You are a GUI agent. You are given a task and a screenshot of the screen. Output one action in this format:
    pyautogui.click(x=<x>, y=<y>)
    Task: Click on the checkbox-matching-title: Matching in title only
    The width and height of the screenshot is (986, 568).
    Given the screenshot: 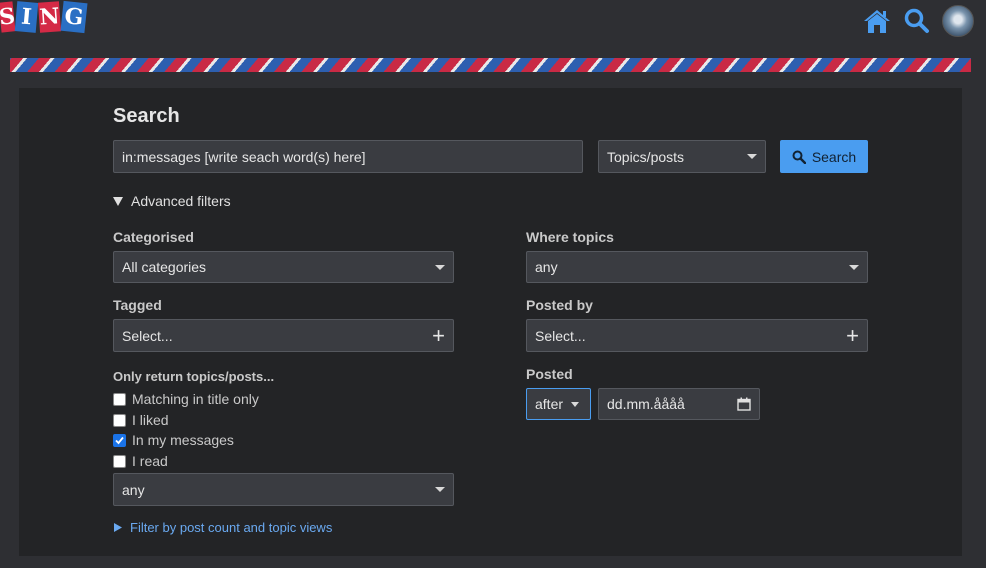 What is the action you would take?
    pyautogui.click(x=186, y=399)
    